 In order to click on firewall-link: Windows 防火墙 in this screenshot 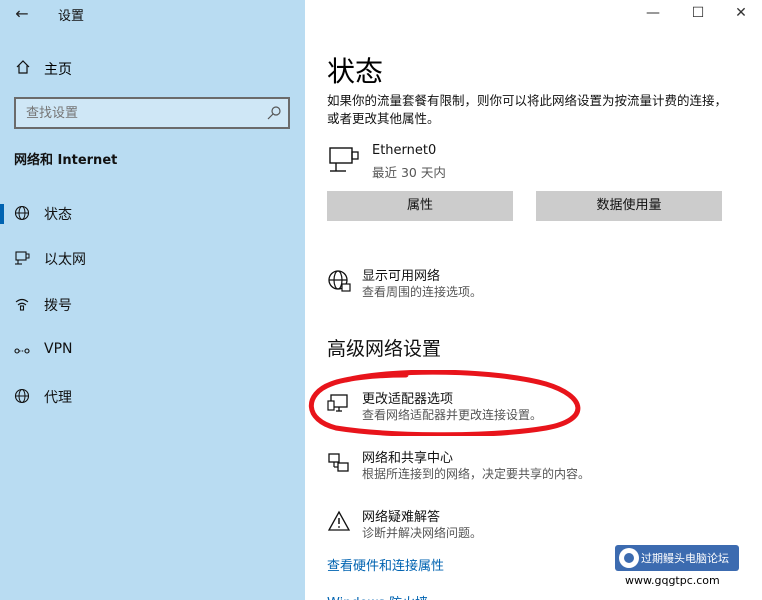, I will do `click(377, 596)`.